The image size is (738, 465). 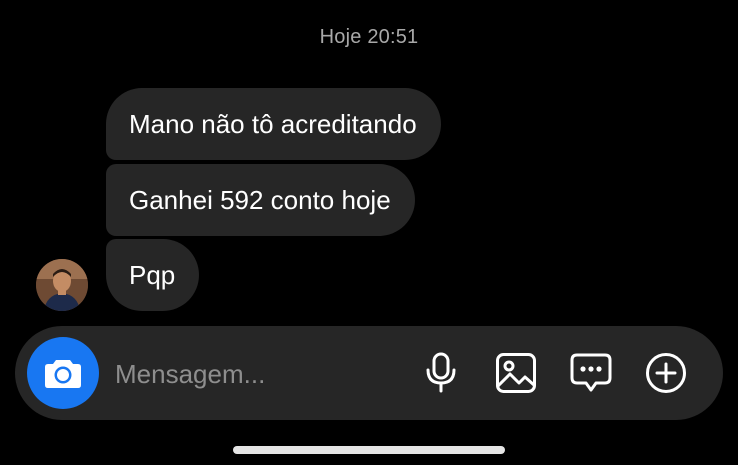 I want to click on sticker-button, so click(x=591, y=373).